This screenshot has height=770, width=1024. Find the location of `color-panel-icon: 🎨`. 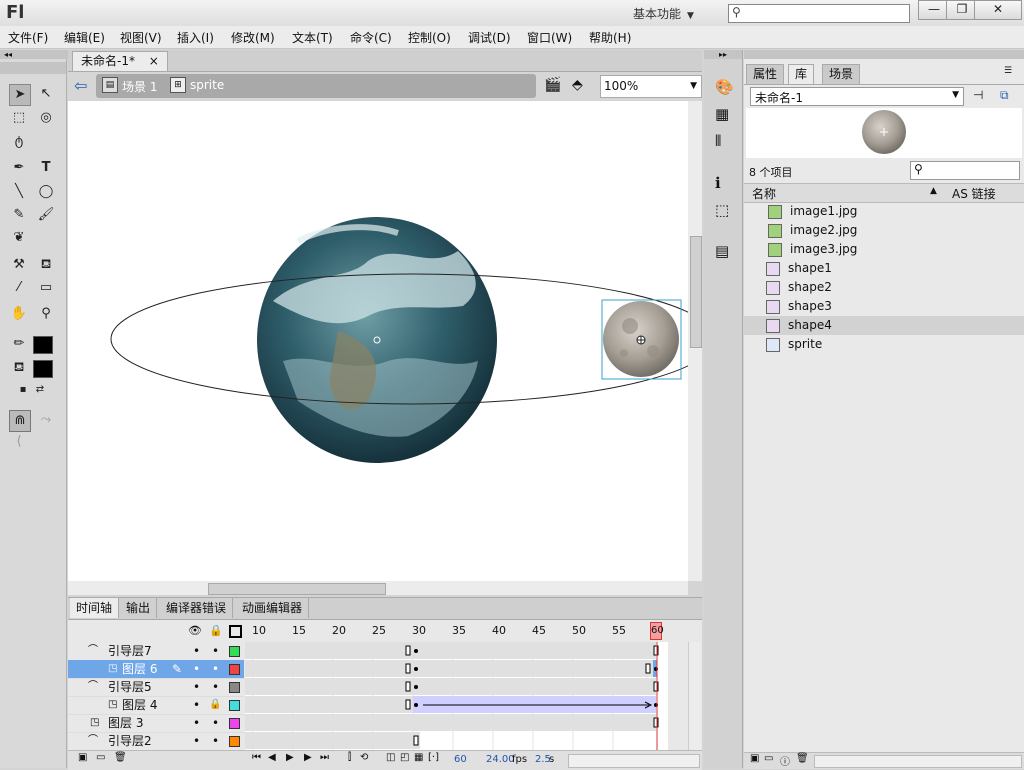

color-panel-icon: 🎨 is located at coordinates (724, 87).